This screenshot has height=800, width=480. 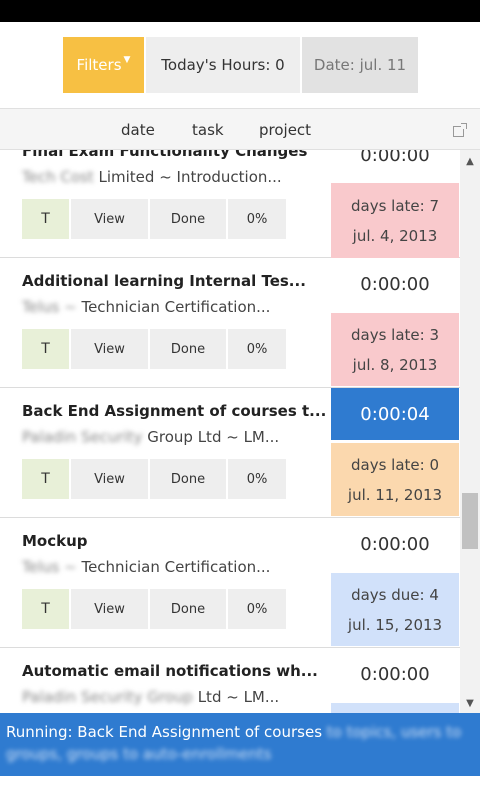 I want to click on due-days: days due: 4, so click(x=395, y=594).